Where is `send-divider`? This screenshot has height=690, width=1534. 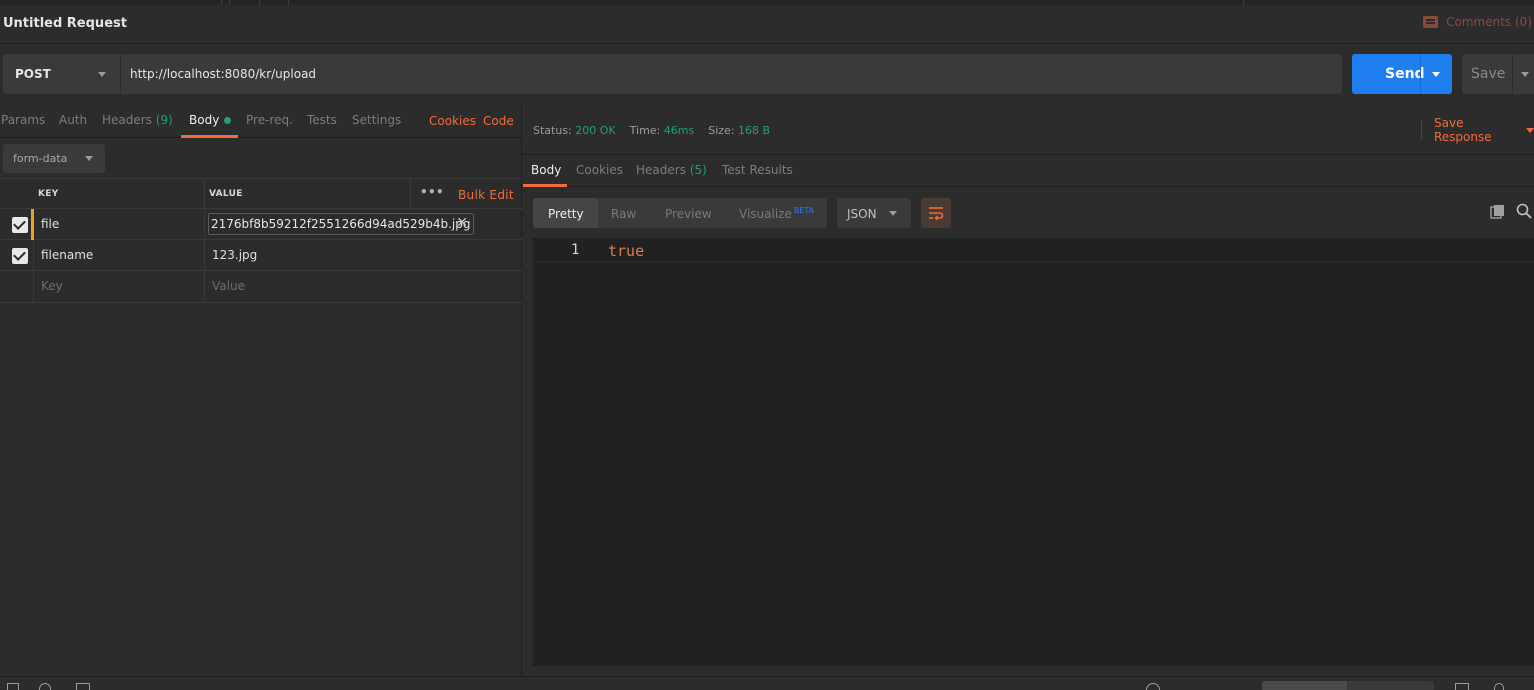 send-divider is located at coordinates (1420, 74).